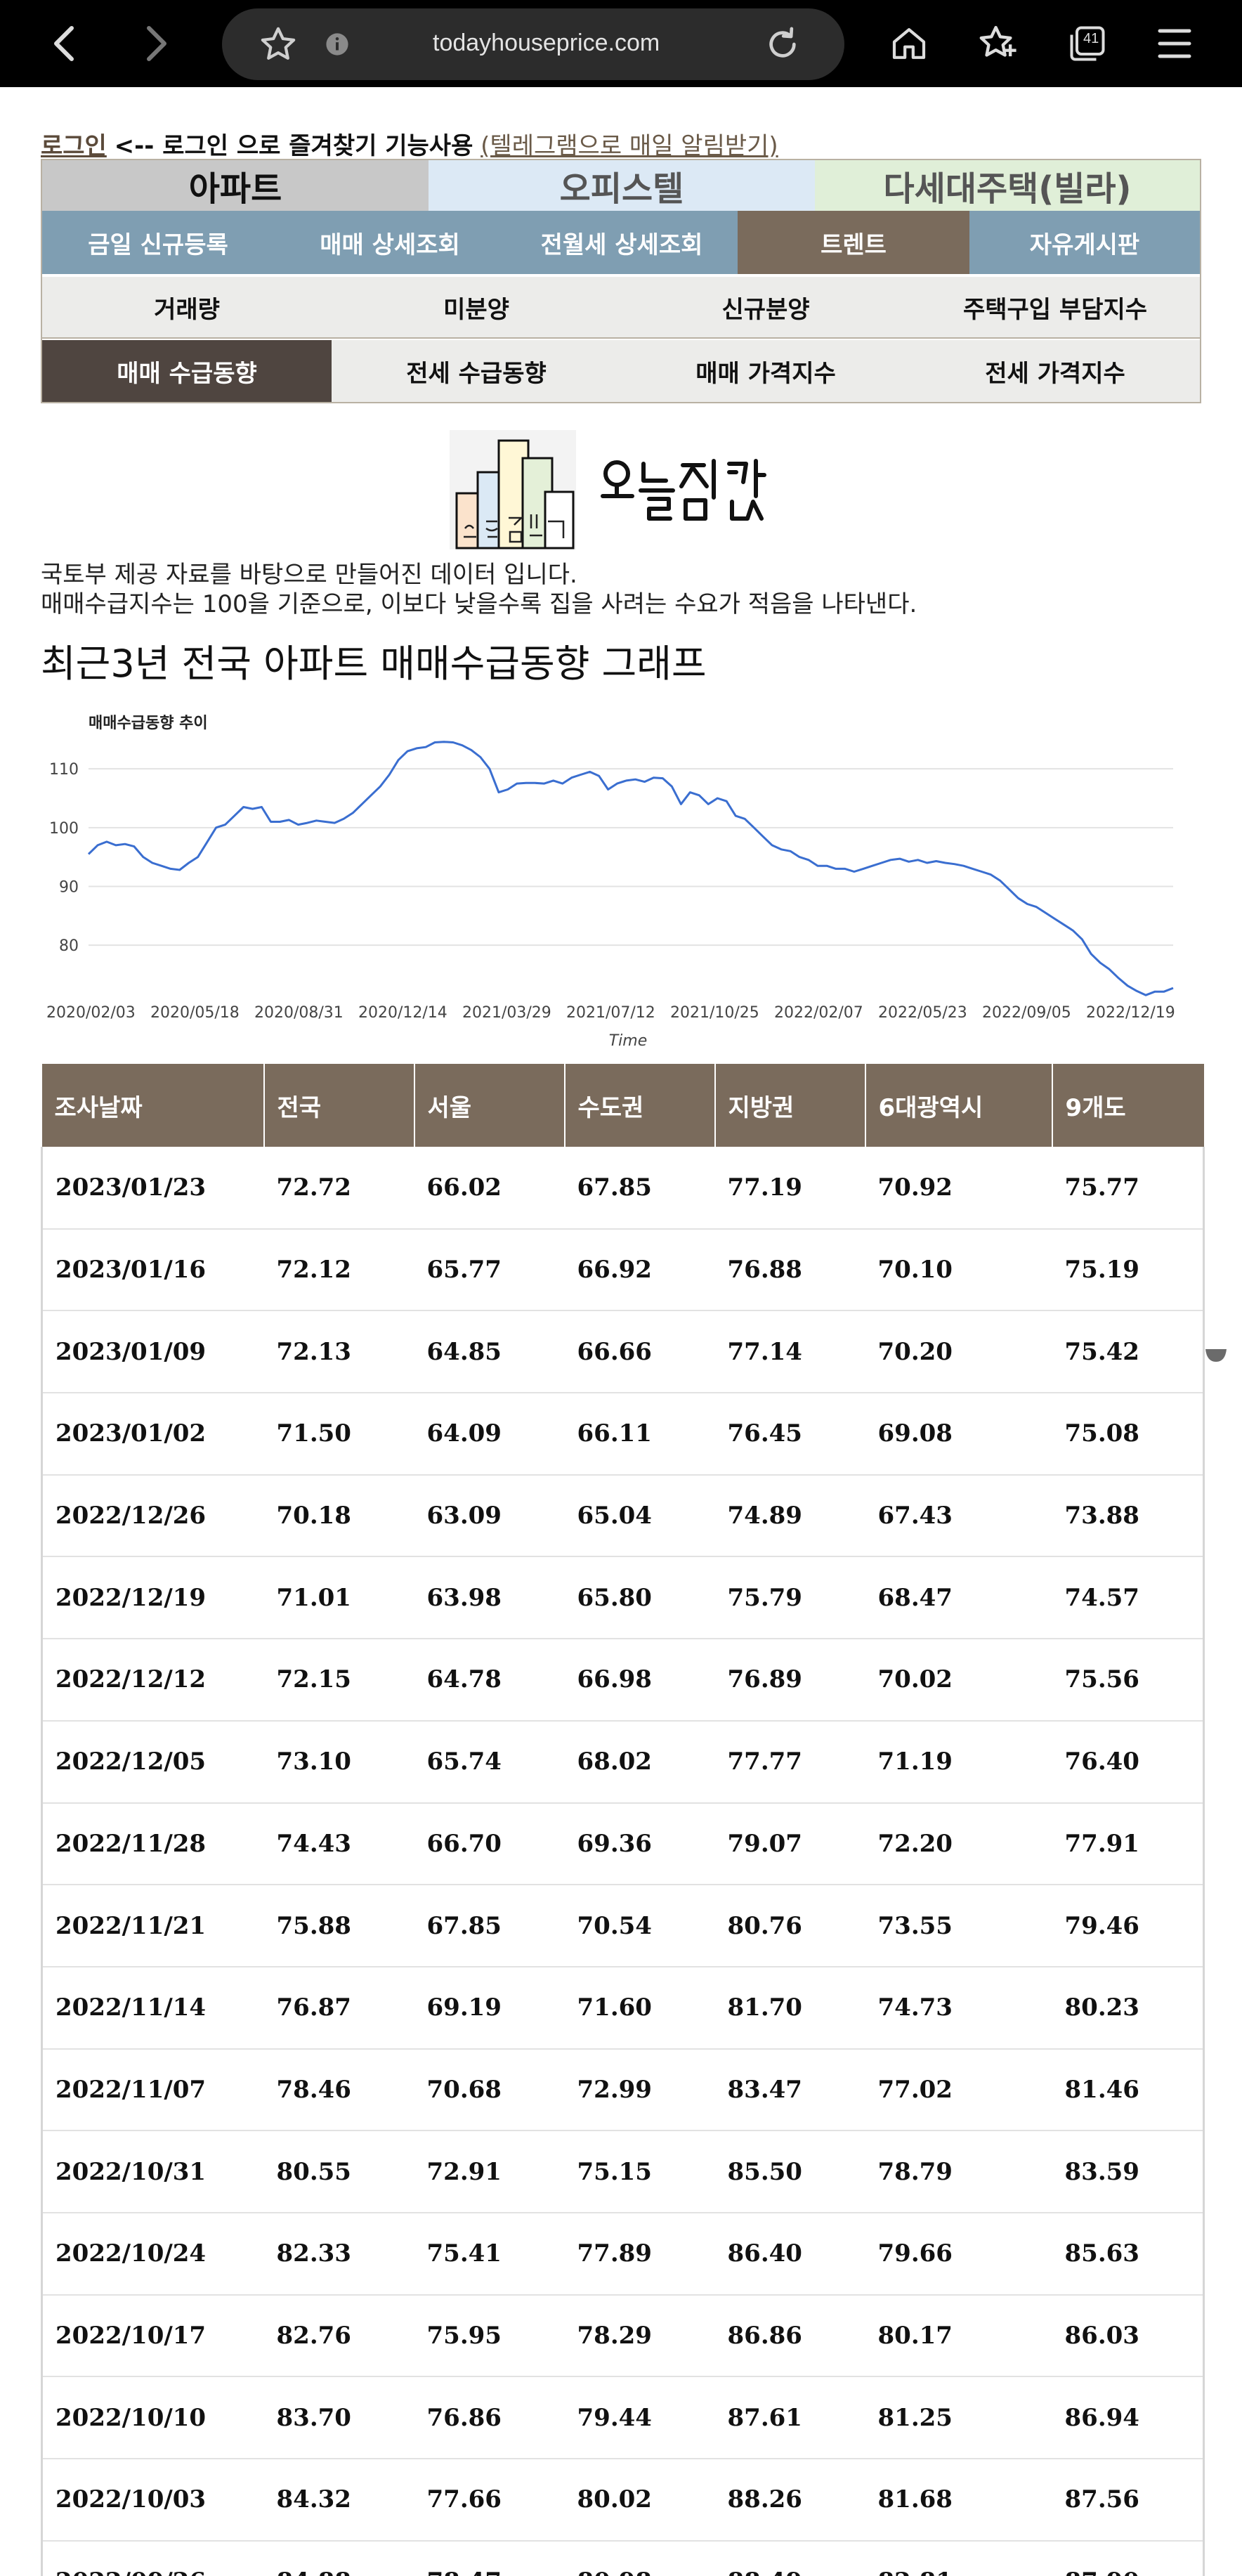 This screenshot has height=2576, width=1242. What do you see at coordinates (789, 1516) in the screenshot?
I see `cell-value: 74.89` at bounding box center [789, 1516].